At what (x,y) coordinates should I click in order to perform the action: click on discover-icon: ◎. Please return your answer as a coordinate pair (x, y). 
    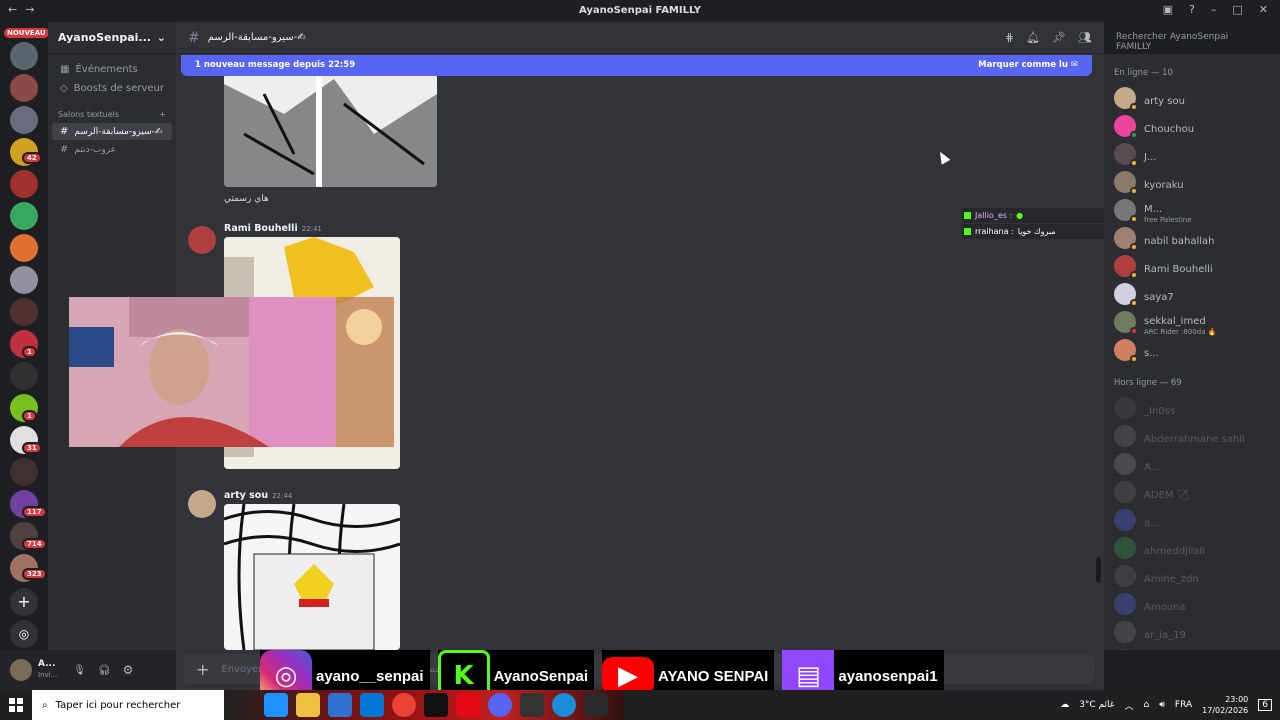
    Looking at the image, I should click on (24, 634).